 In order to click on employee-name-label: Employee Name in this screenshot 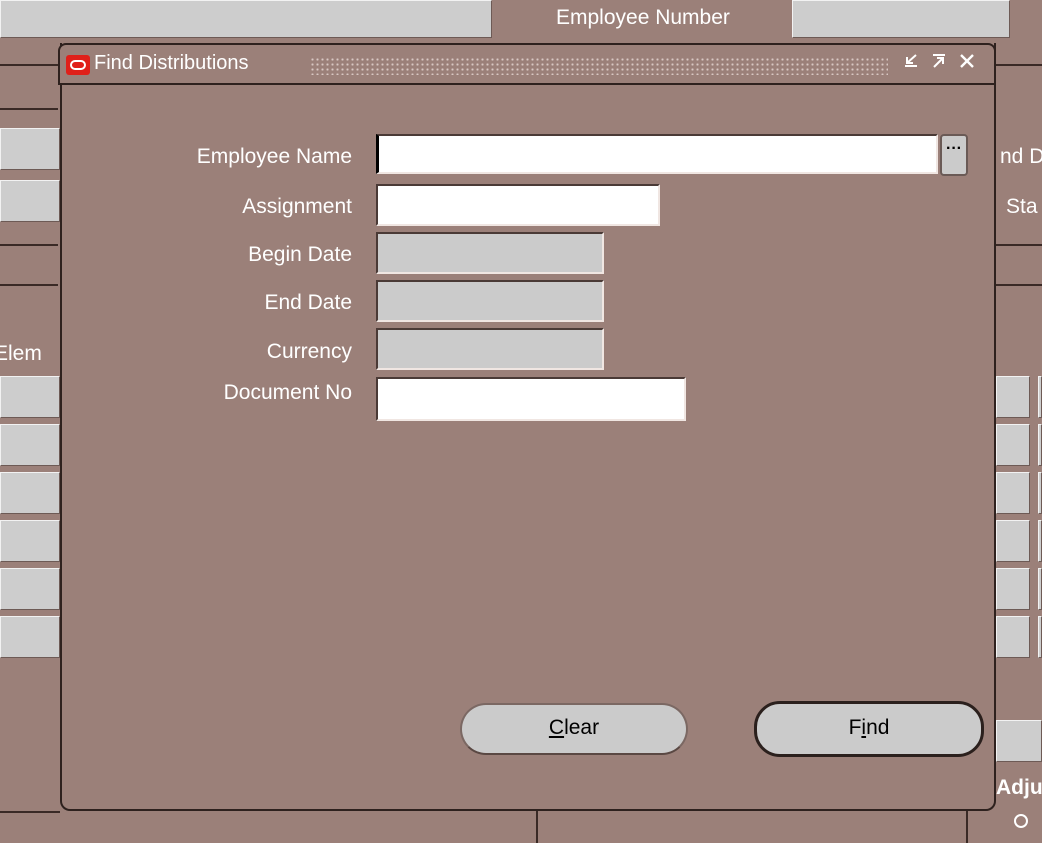, I will do `click(274, 156)`.